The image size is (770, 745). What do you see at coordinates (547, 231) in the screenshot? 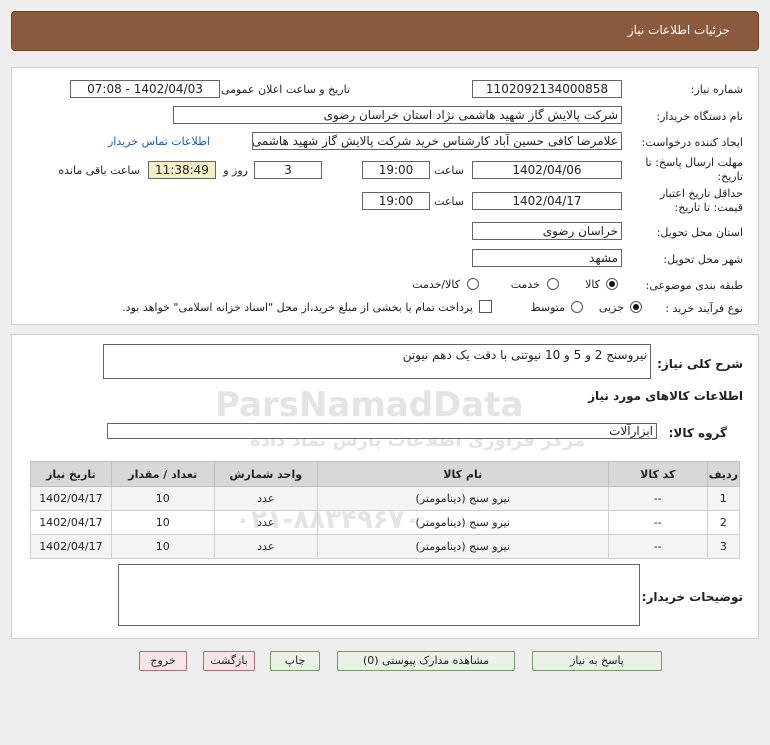
I see `province-field: خراسان رضوی` at bounding box center [547, 231].